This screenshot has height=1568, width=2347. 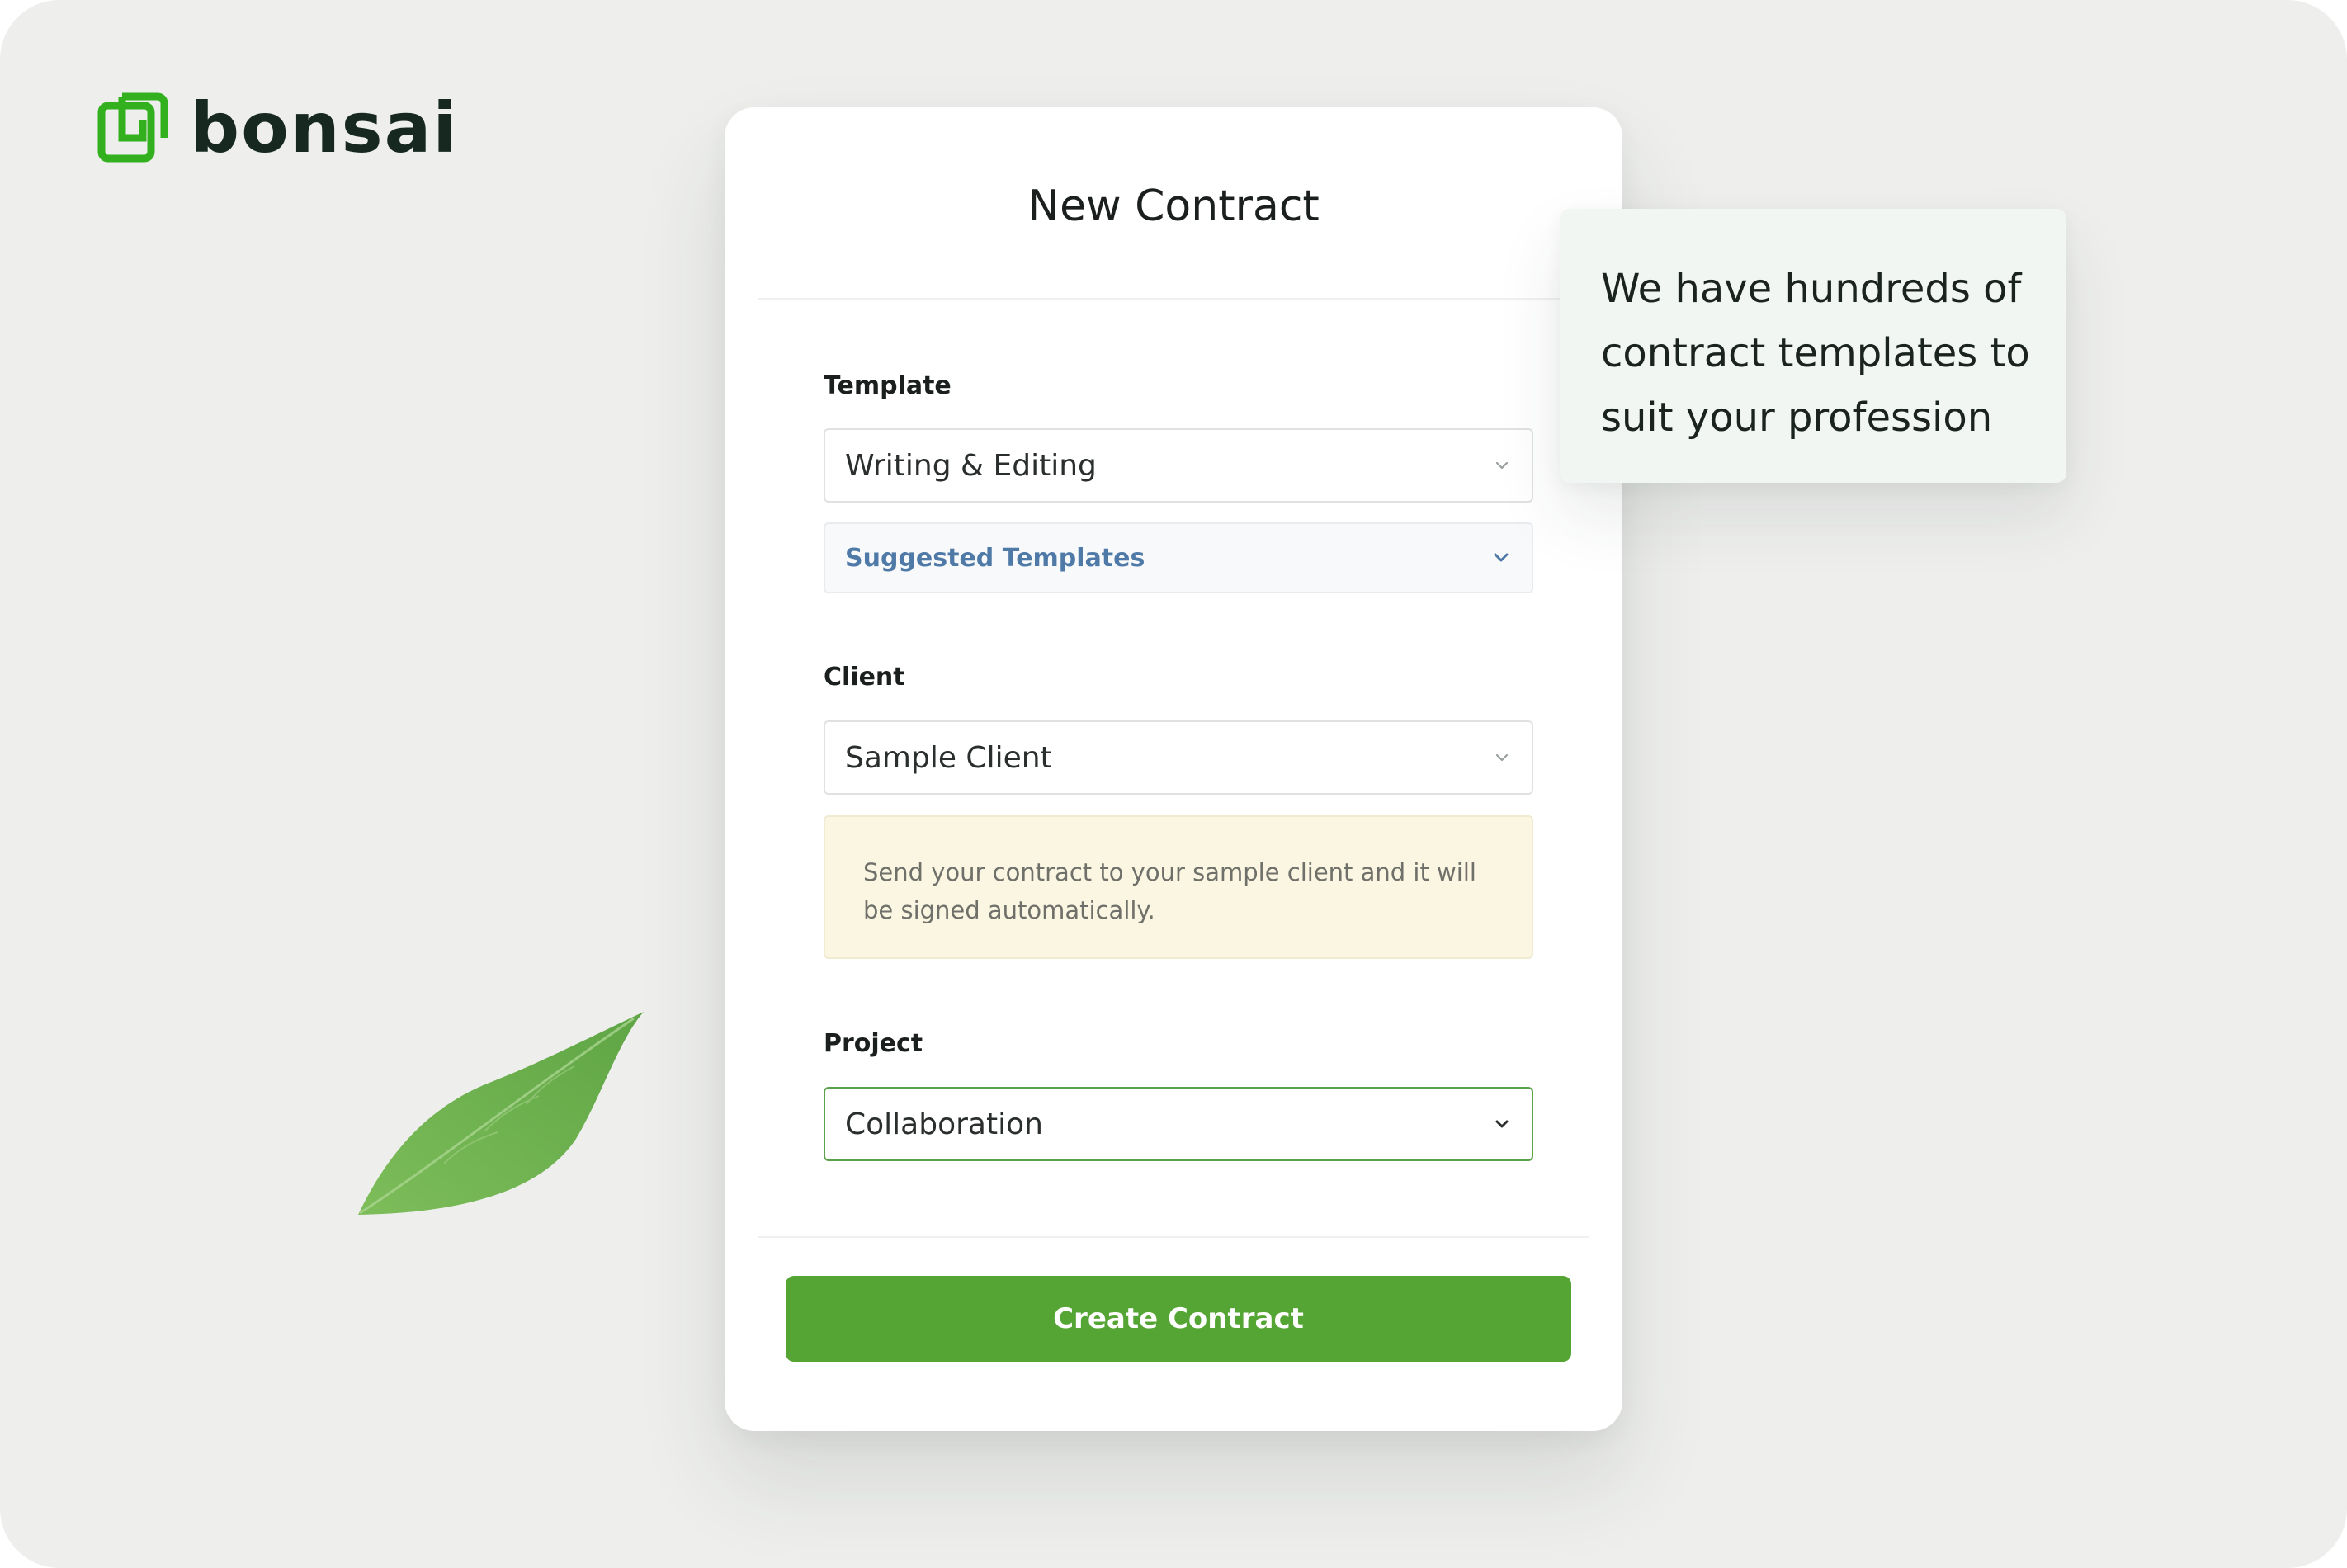 I want to click on template-select: Writing & Editing, so click(x=1179, y=465).